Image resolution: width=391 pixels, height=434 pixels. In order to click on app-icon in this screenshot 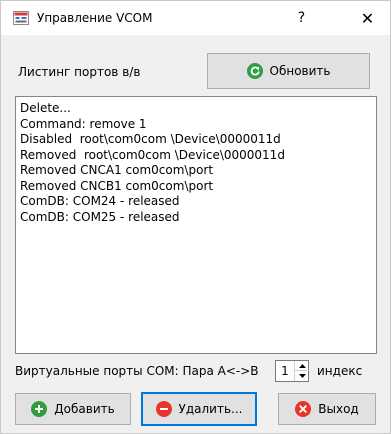, I will do `click(21, 18)`.